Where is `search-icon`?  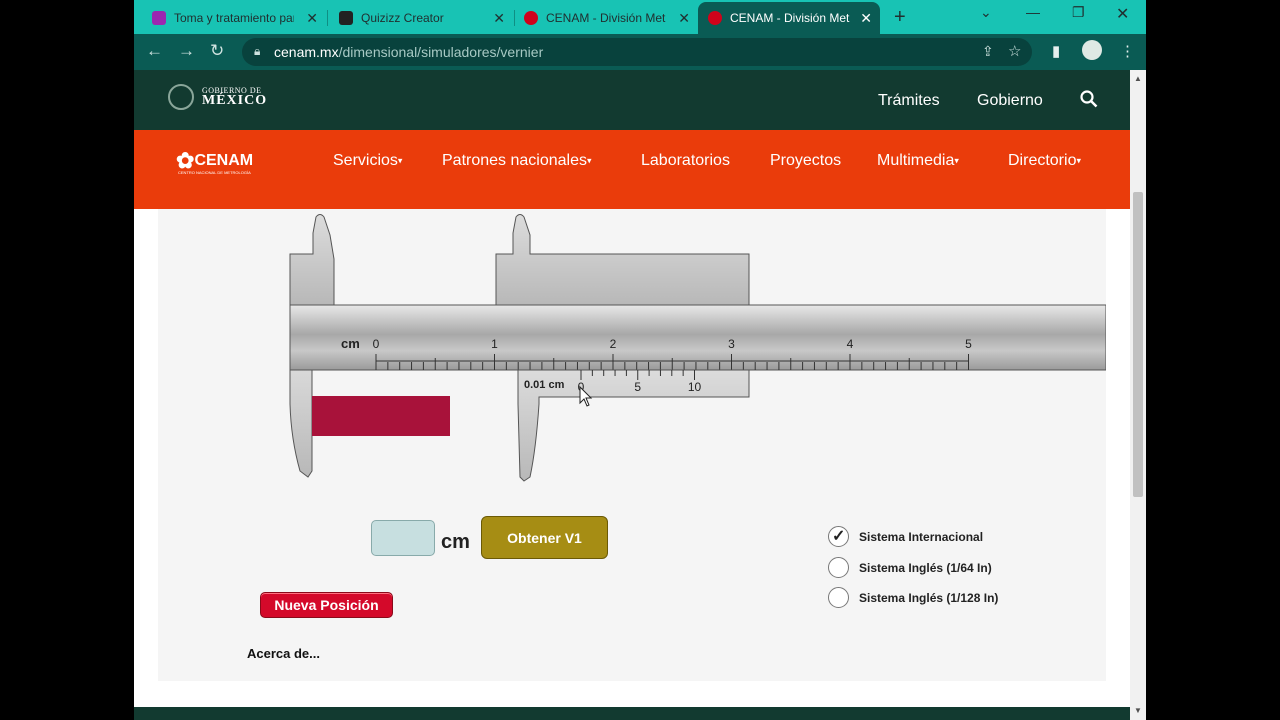 search-icon is located at coordinates (1089, 101).